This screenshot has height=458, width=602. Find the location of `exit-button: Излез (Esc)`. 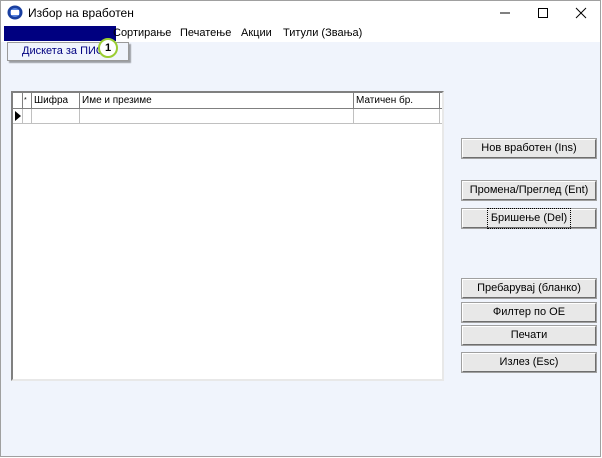

exit-button: Излез (Esc) is located at coordinates (529, 362).